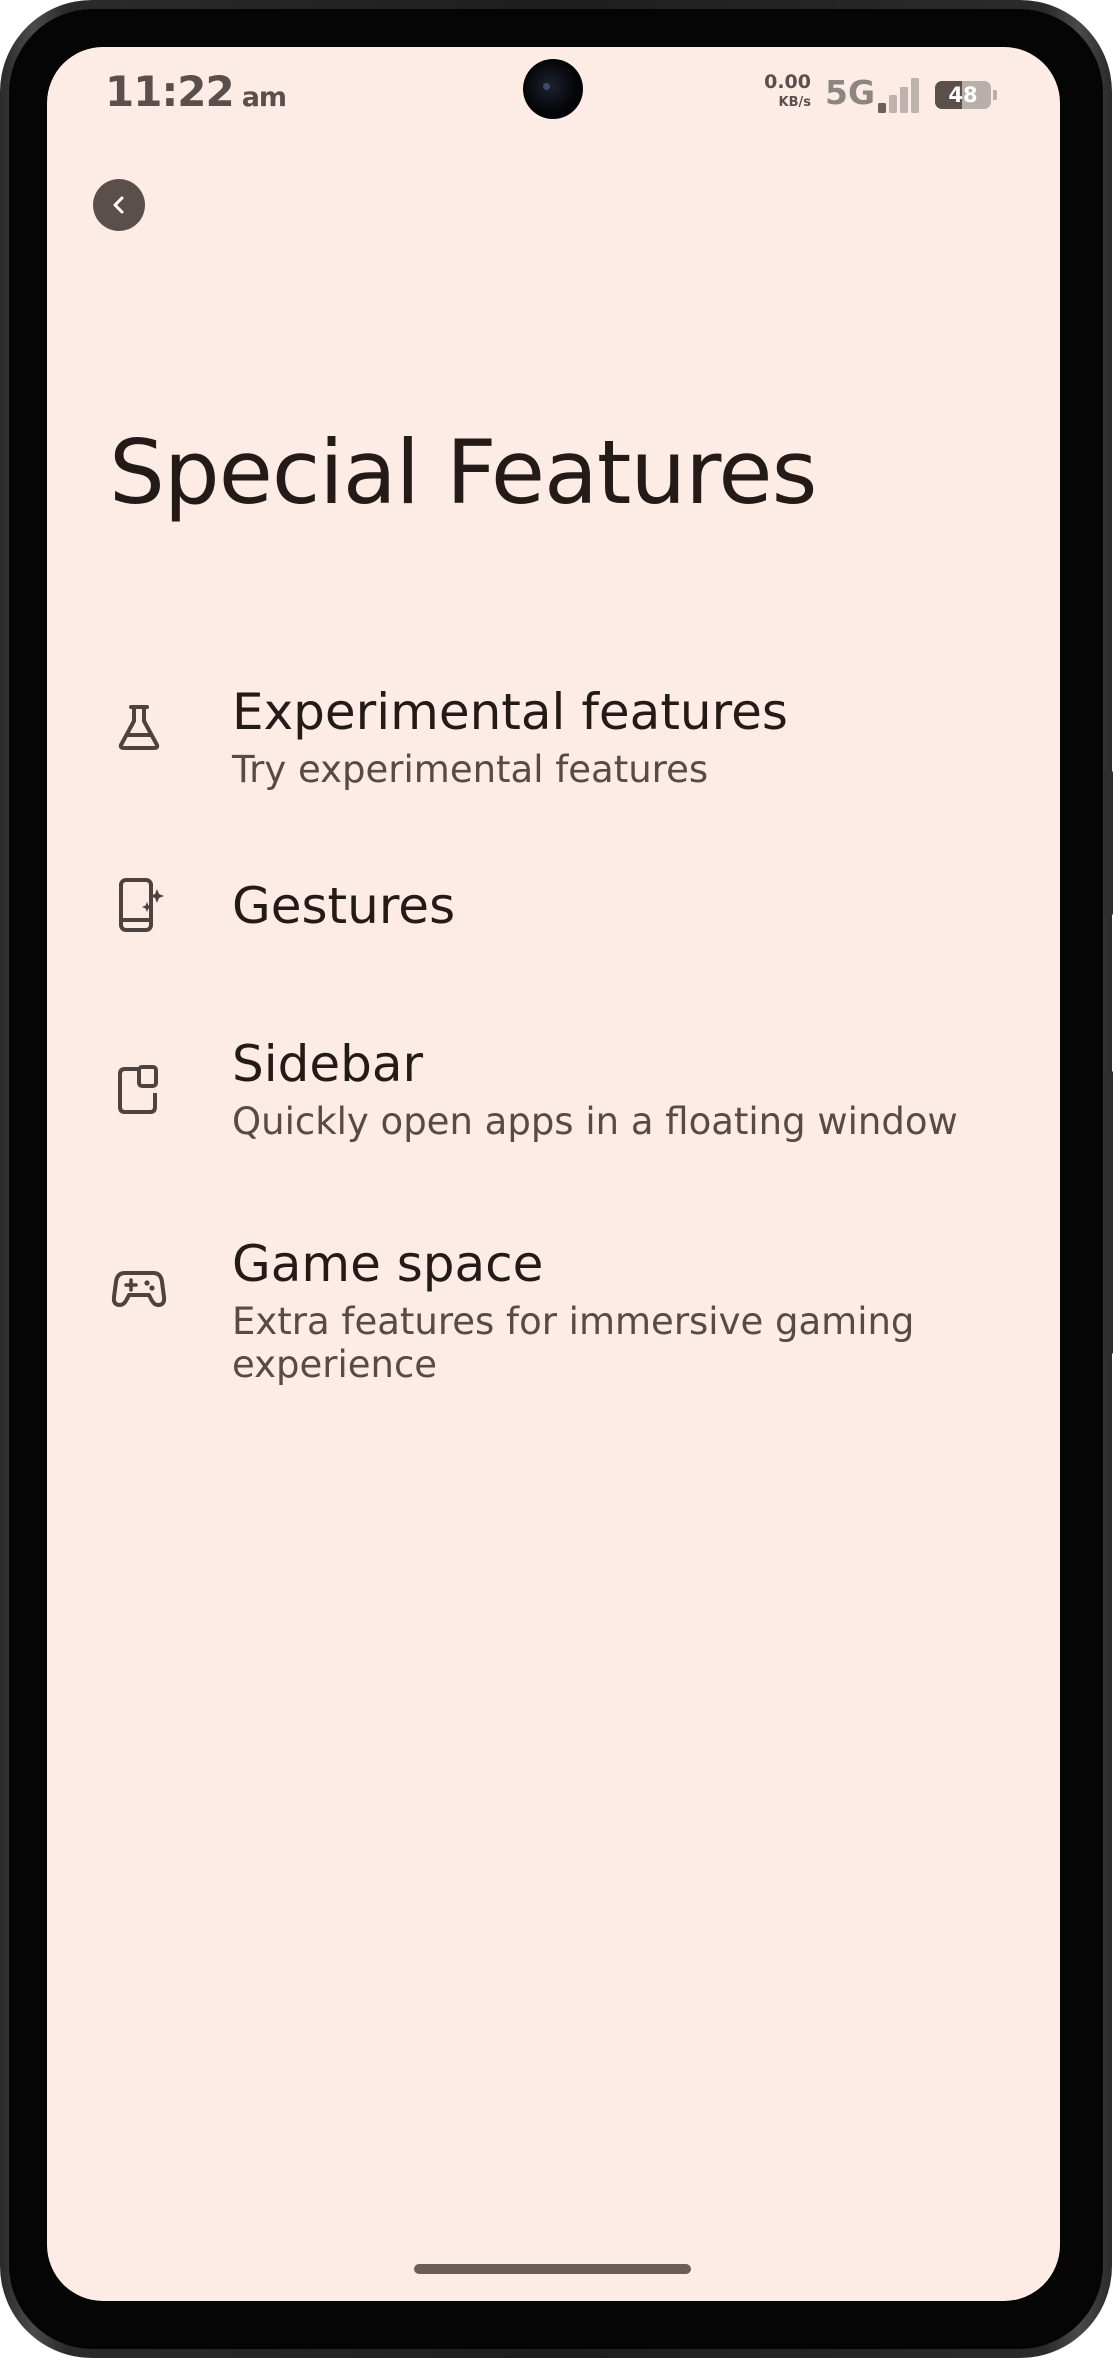  What do you see at coordinates (170, 91) in the screenshot?
I see `status-time-value: 11:22` at bounding box center [170, 91].